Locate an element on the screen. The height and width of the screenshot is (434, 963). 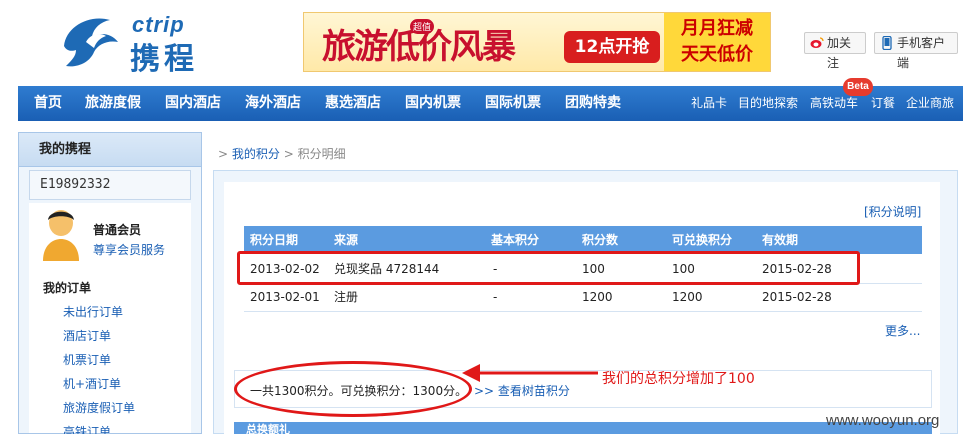
member-level: 普通会员 is located at coordinates (117, 230).